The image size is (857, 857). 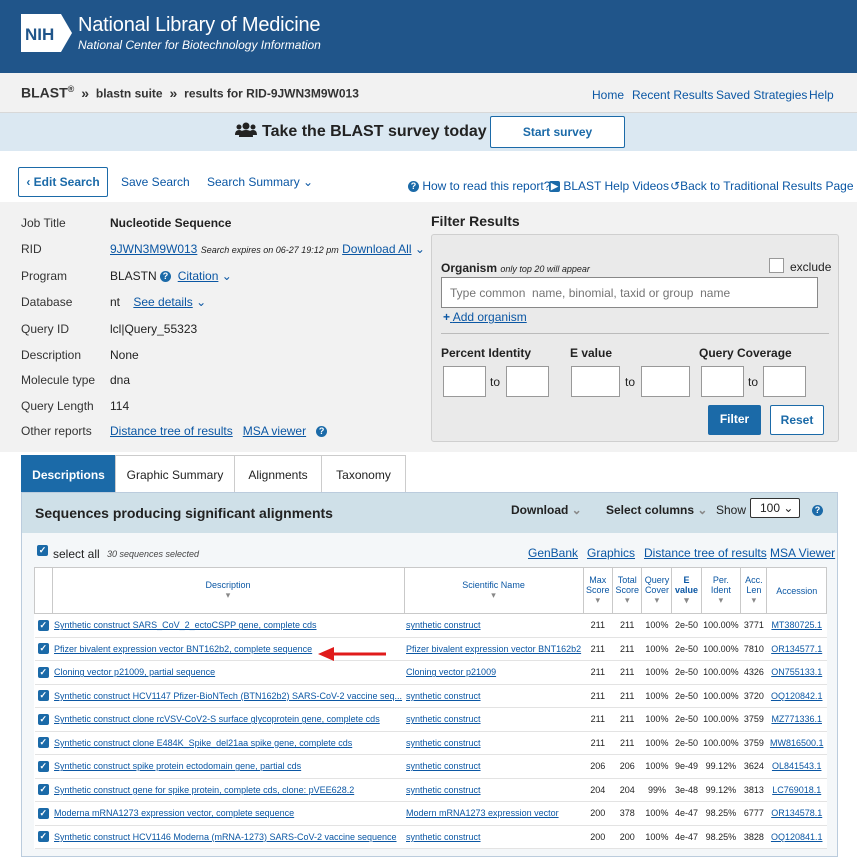 What do you see at coordinates (485, 317) in the screenshot?
I see `add-organism-link: + Add organism` at bounding box center [485, 317].